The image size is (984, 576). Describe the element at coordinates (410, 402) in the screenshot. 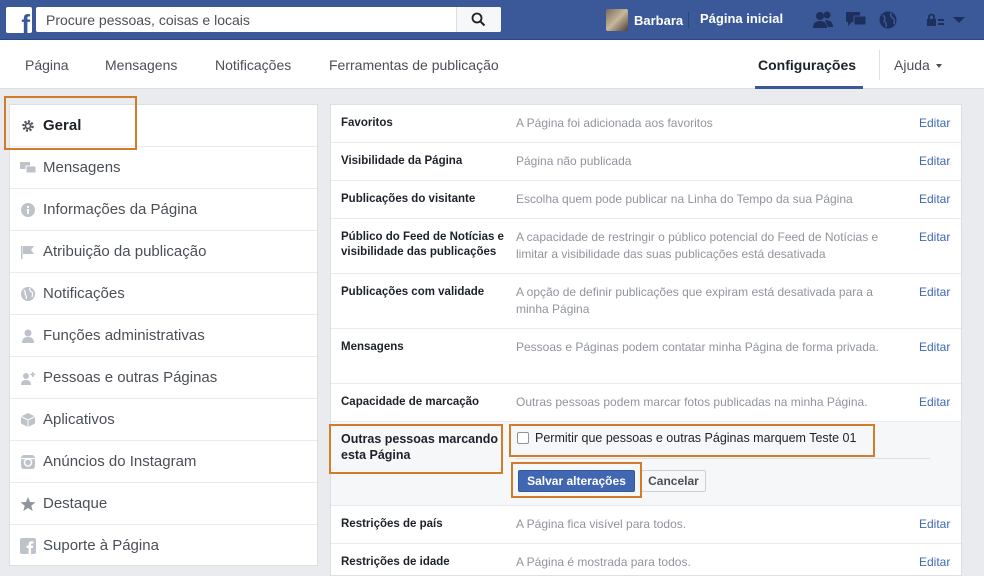

I see `setting-name: Capacidade de marcação` at that location.